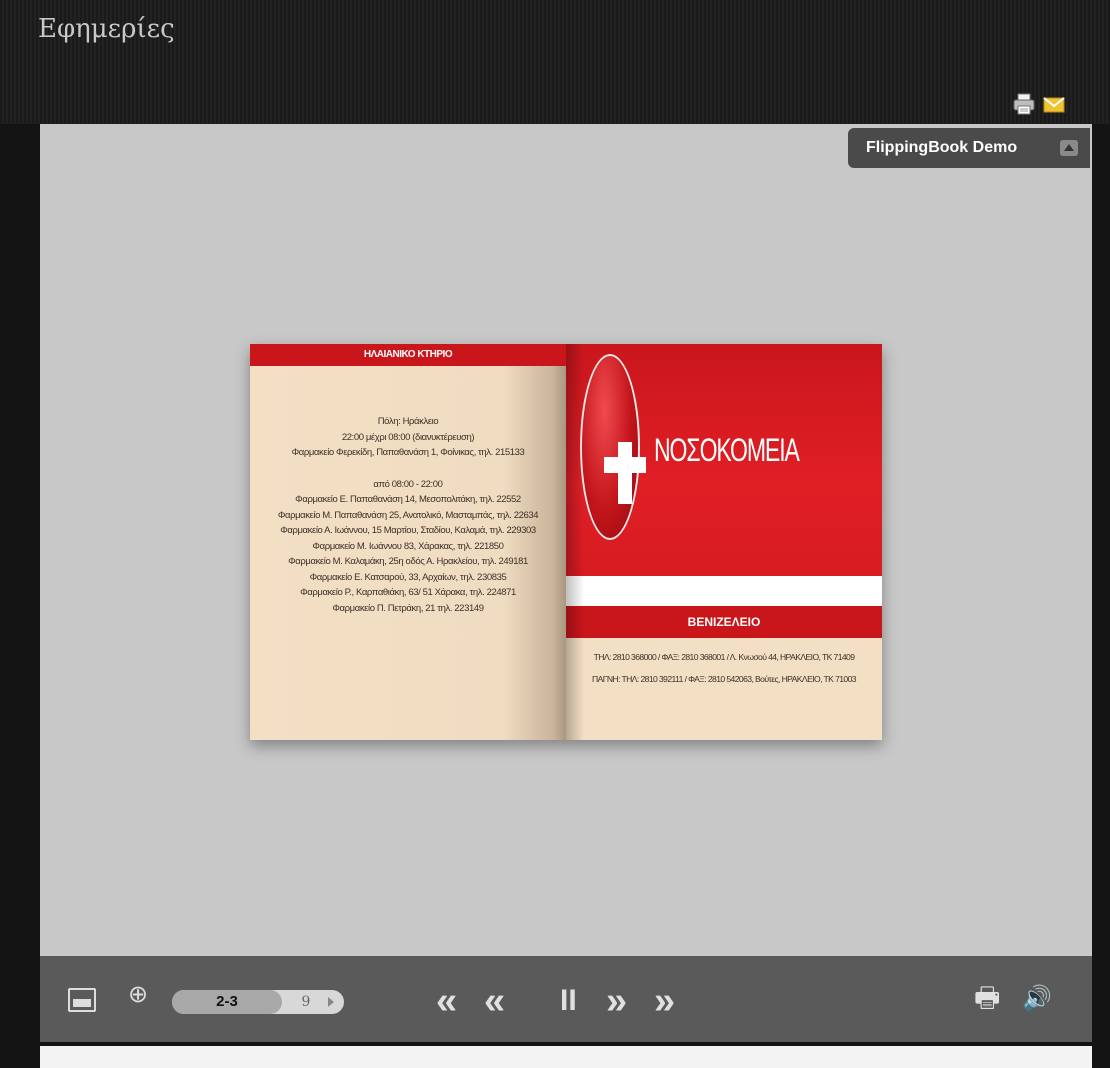 The width and height of the screenshot is (1110, 1068). I want to click on left-page-header-band: ΗΛΑΙΑΝΙΚΟ ΚΤΗΡΙΟ, so click(408, 355).